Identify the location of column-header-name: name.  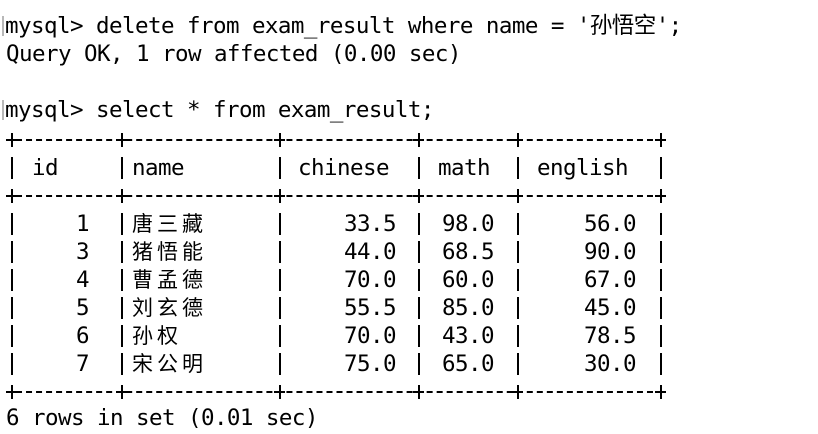
(158, 168).